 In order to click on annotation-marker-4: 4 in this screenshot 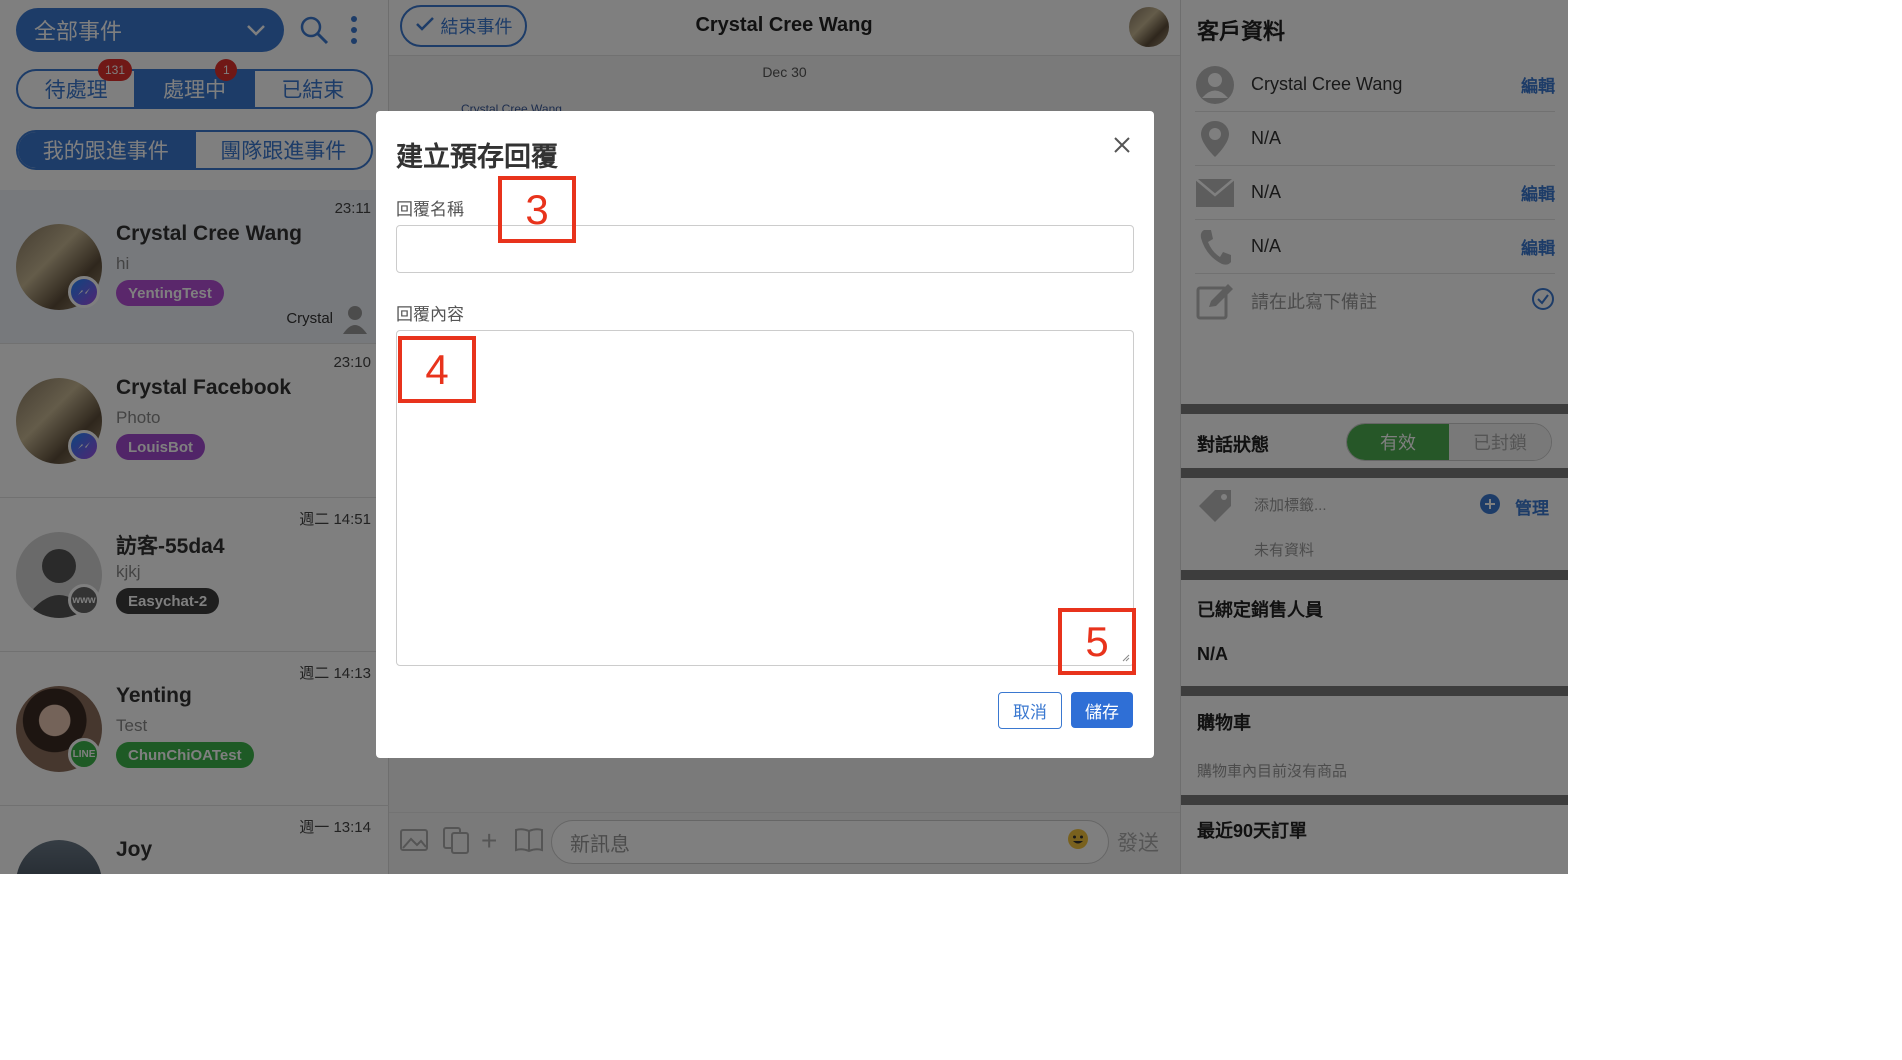, I will do `click(437, 369)`.